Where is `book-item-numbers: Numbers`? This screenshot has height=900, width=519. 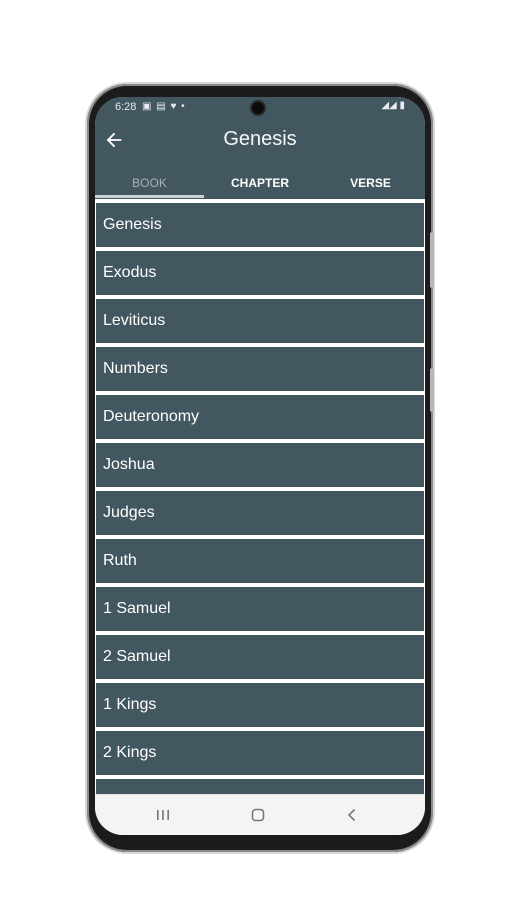 book-item-numbers: Numbers is located at coordinates (260, 369).